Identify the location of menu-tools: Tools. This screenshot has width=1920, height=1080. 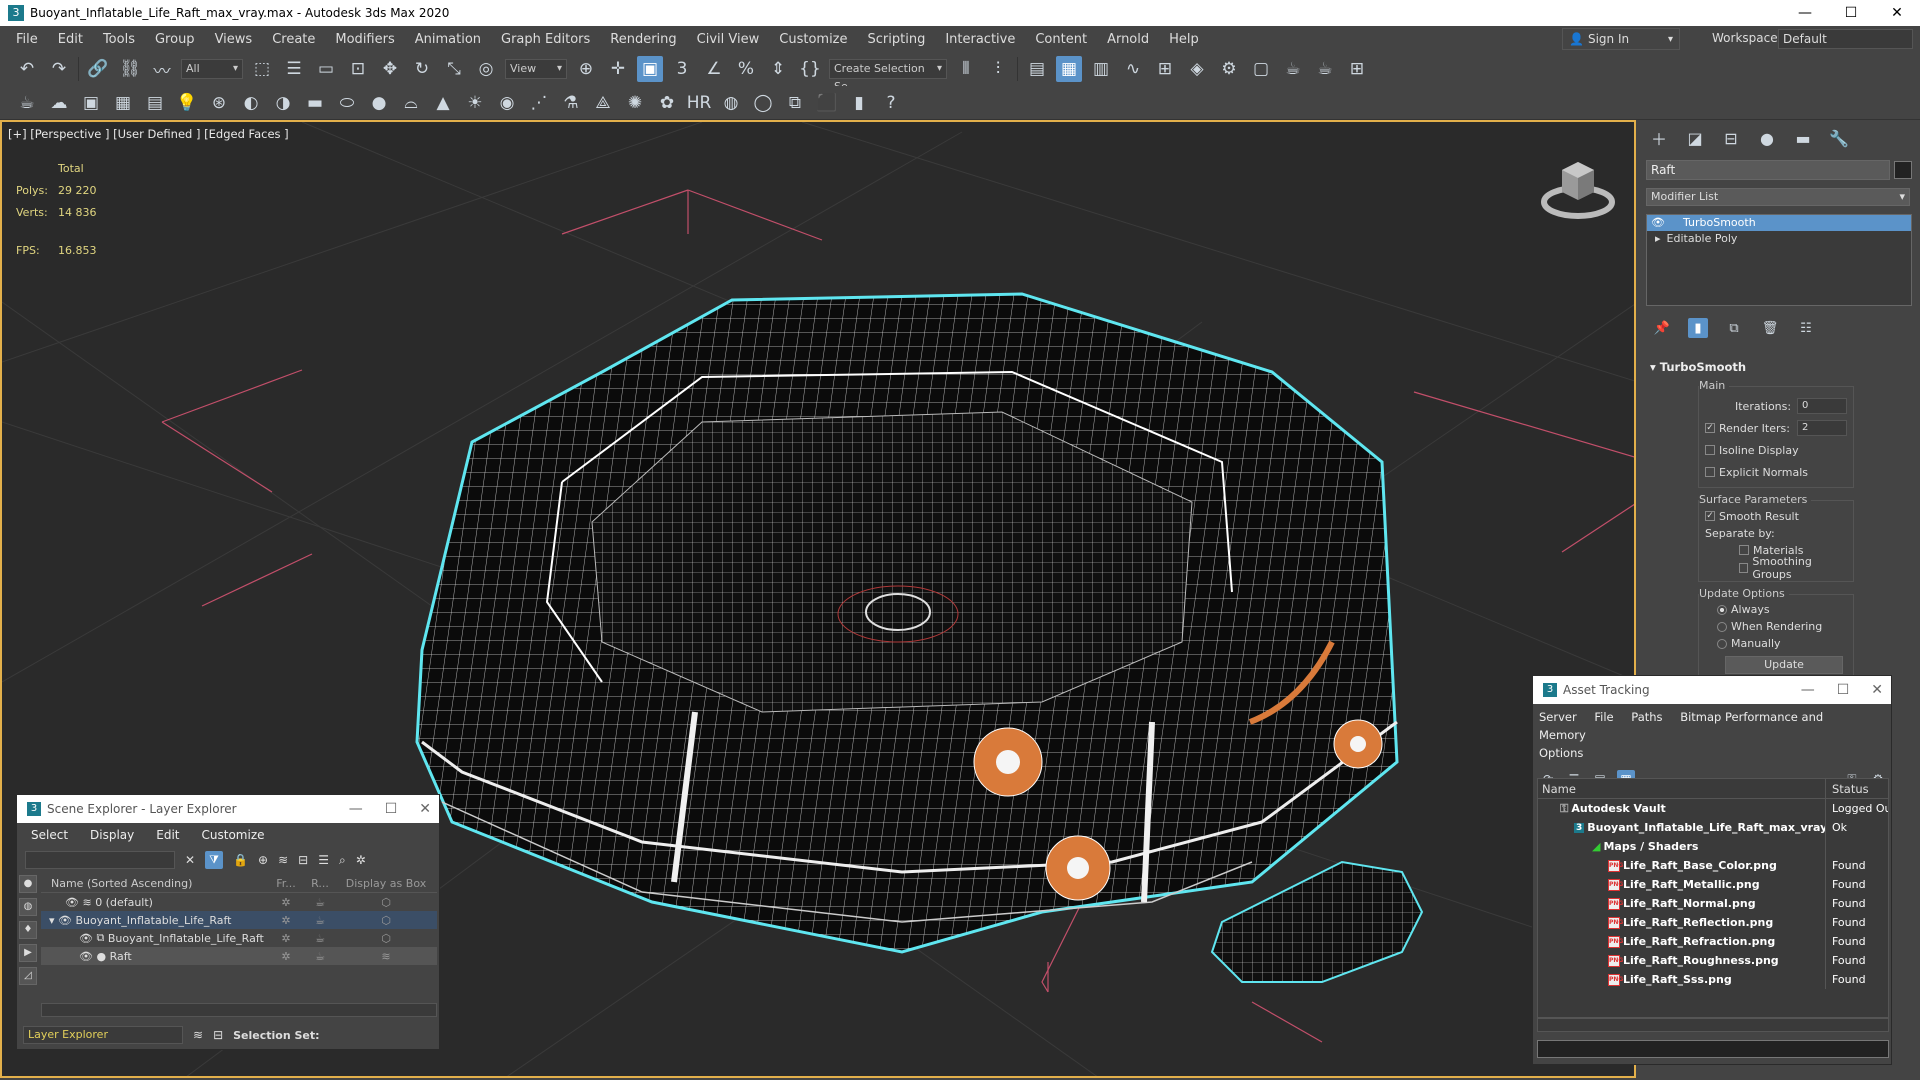
(119, 39).